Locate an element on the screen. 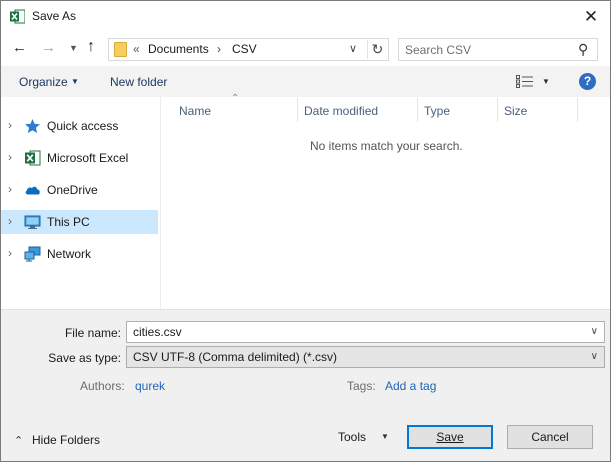 The image size is (611, 462). hide-folders-chevron-icon: ⌃ is located at coordinates (18, 440).